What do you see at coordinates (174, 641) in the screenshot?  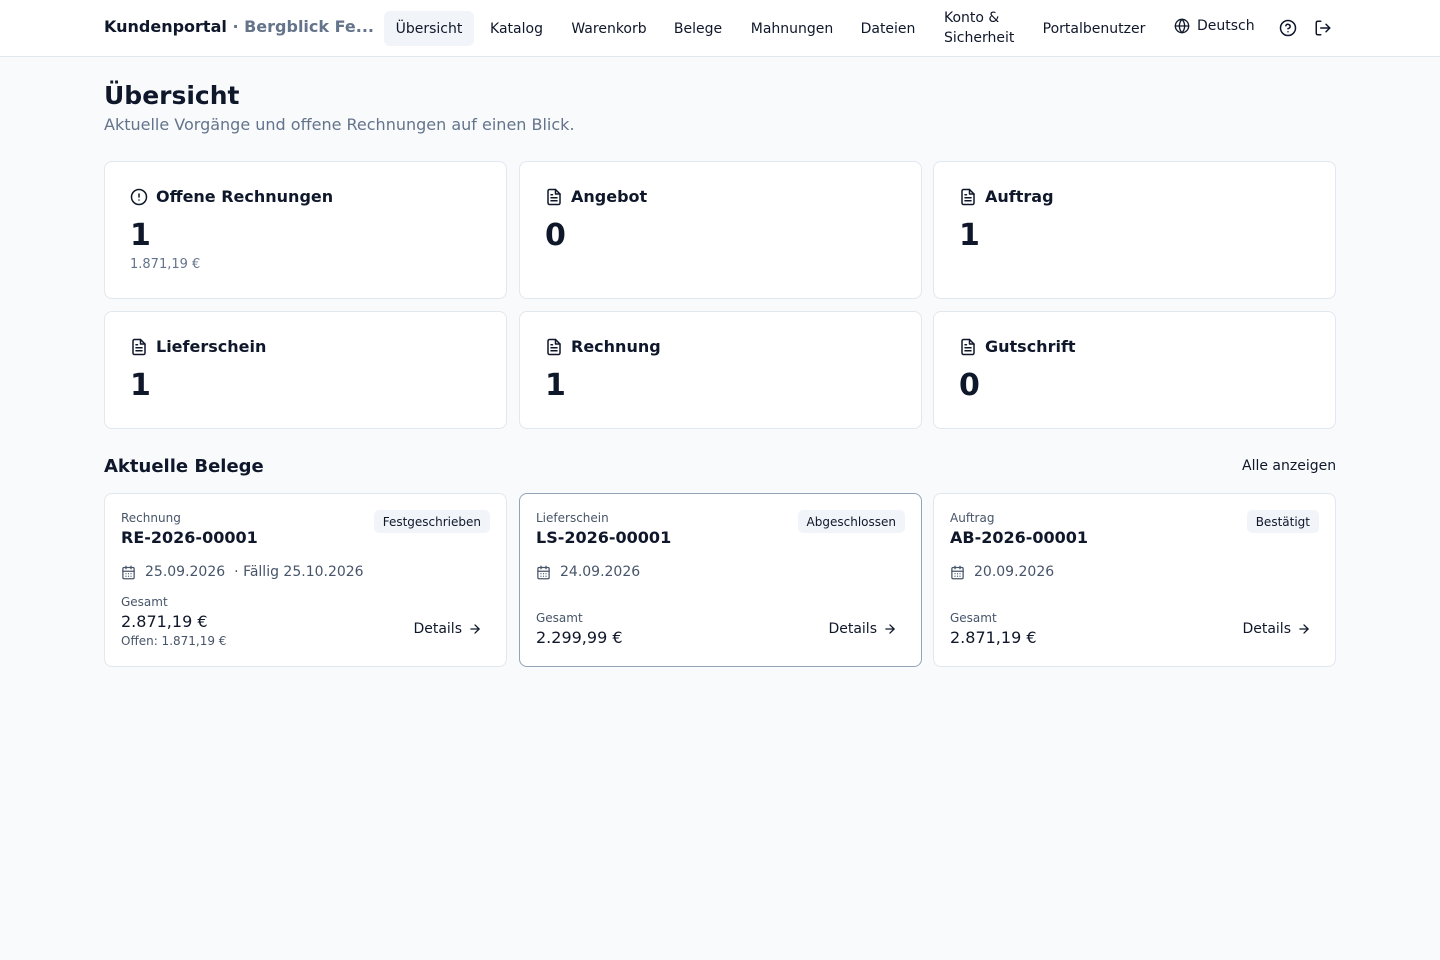 I see `open-amount: Offen: 1.871,19 €` at bounding box center [174, 641].